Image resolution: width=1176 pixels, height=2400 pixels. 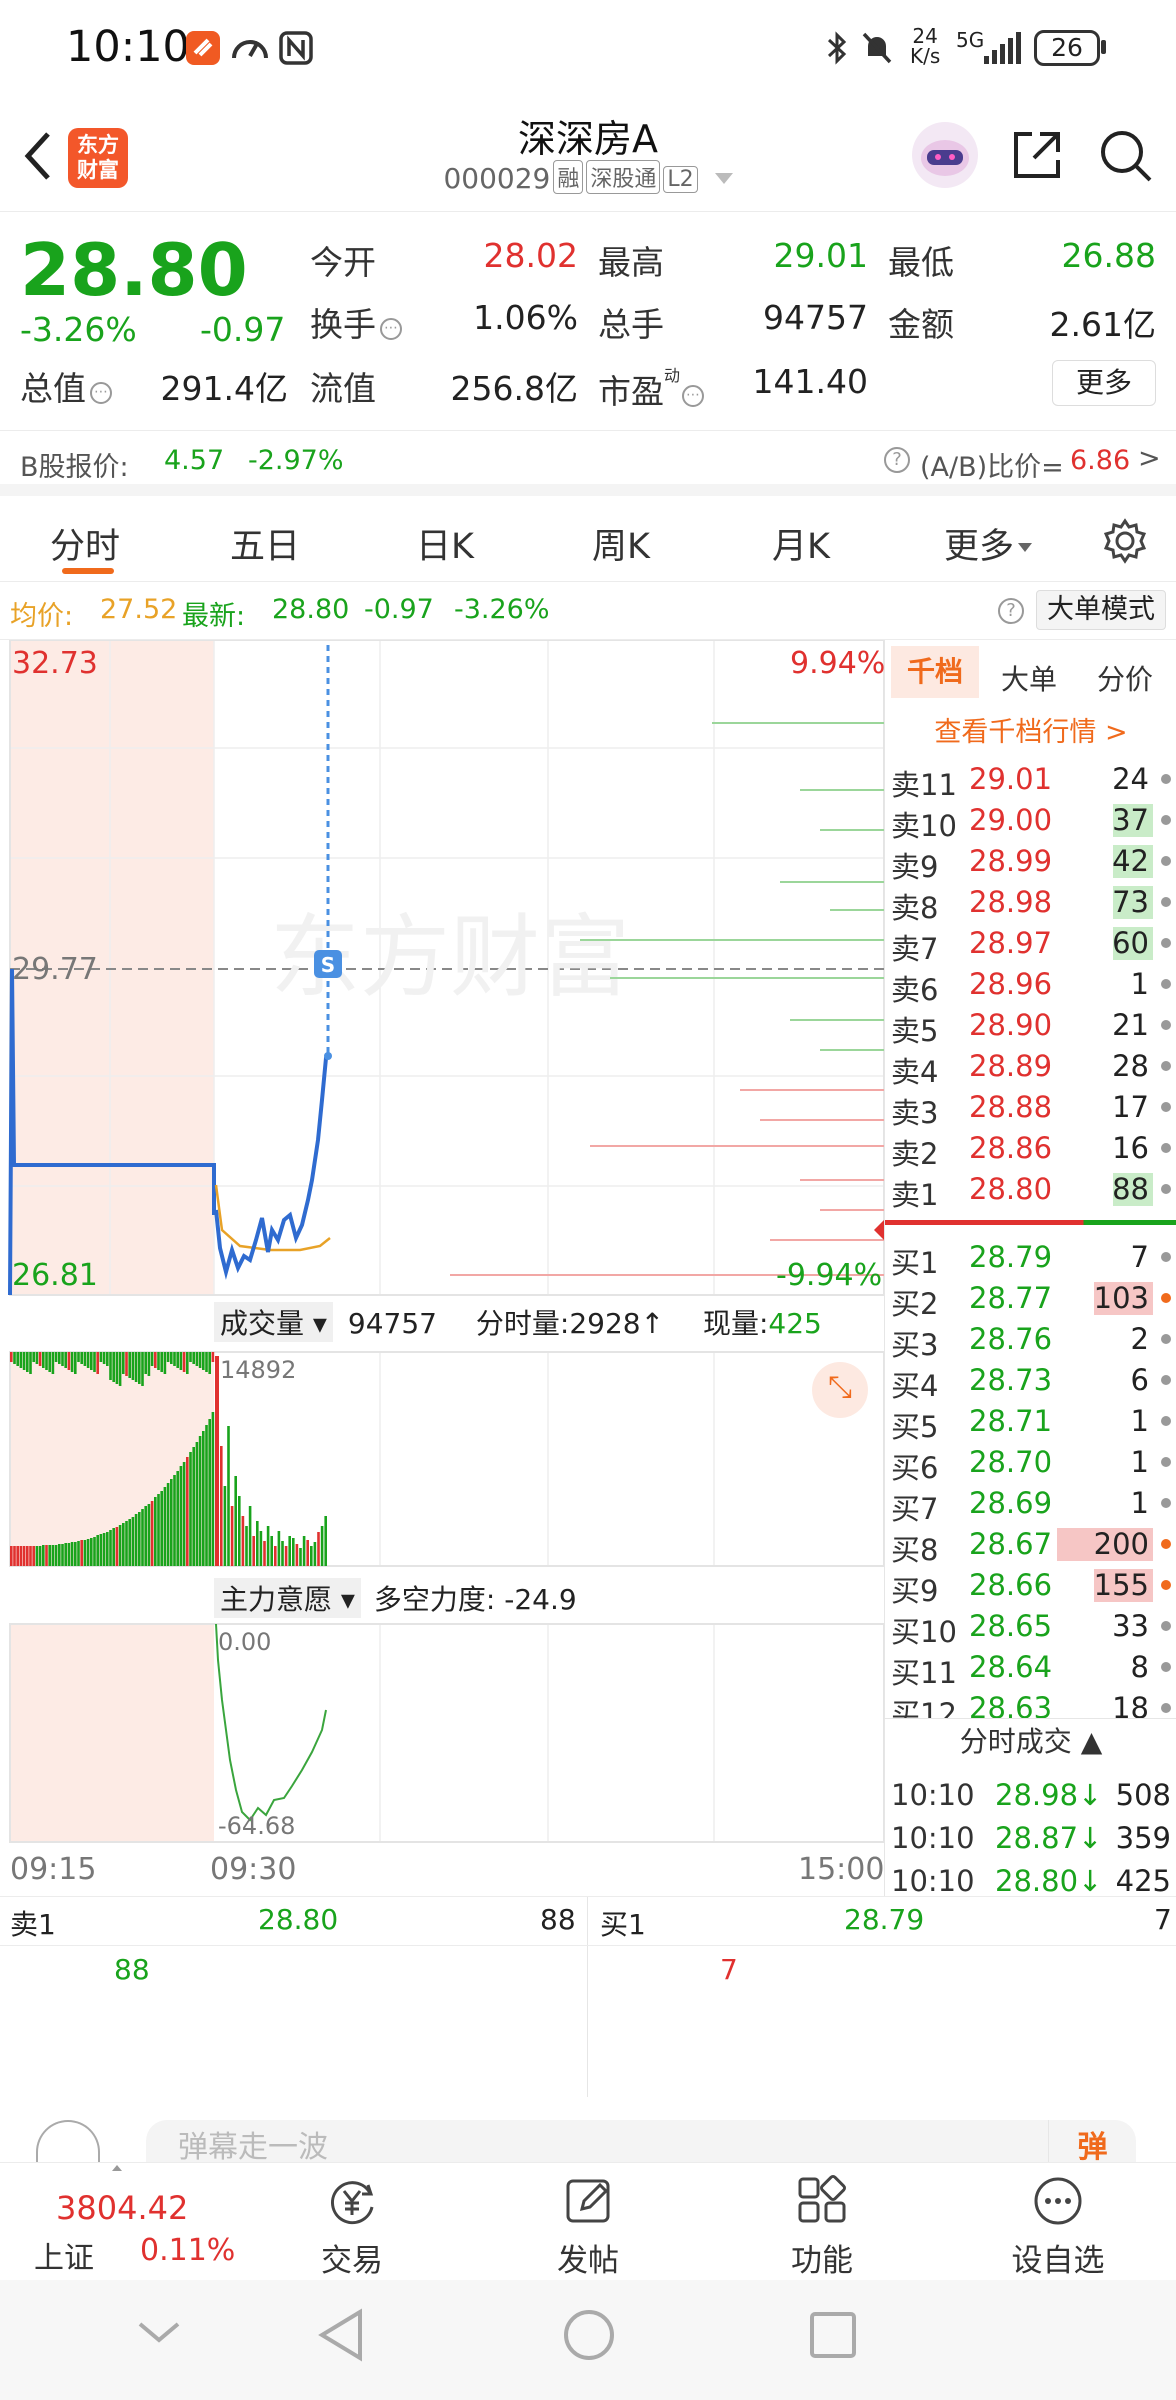 What do you see at coordinates (68, 2141) in the screenshot?
I see `danmaku-toggle-icon` at bounding box center [68, 2141].